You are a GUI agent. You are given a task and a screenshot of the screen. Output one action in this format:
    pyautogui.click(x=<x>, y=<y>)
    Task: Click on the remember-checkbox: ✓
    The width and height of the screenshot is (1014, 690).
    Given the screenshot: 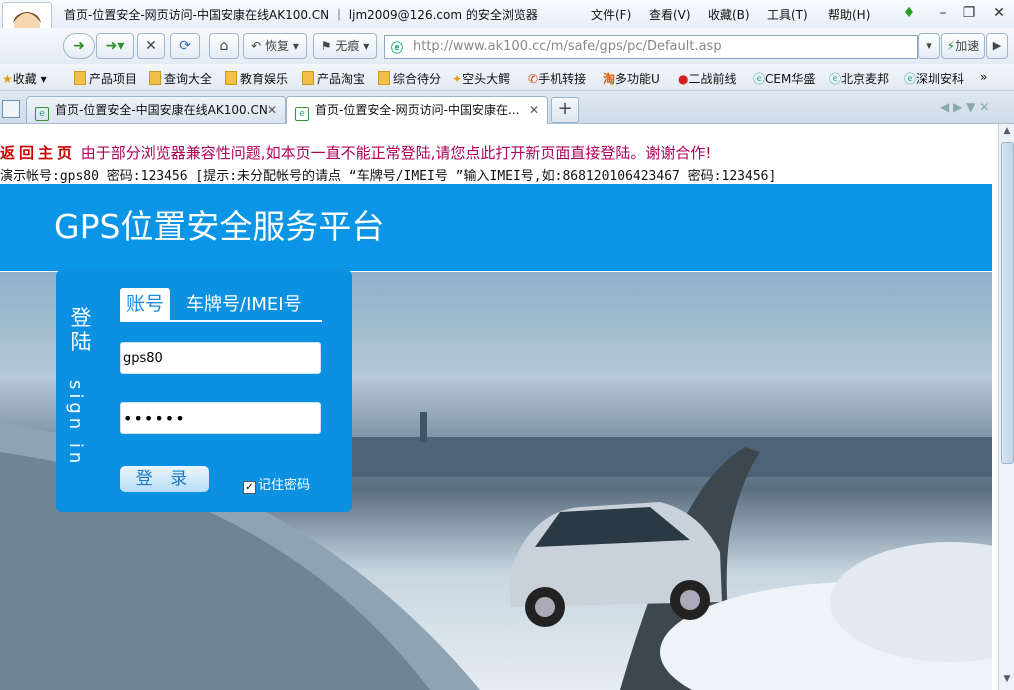 What is the action you would take?
    pyautogui.click(x=249, y=487)
    